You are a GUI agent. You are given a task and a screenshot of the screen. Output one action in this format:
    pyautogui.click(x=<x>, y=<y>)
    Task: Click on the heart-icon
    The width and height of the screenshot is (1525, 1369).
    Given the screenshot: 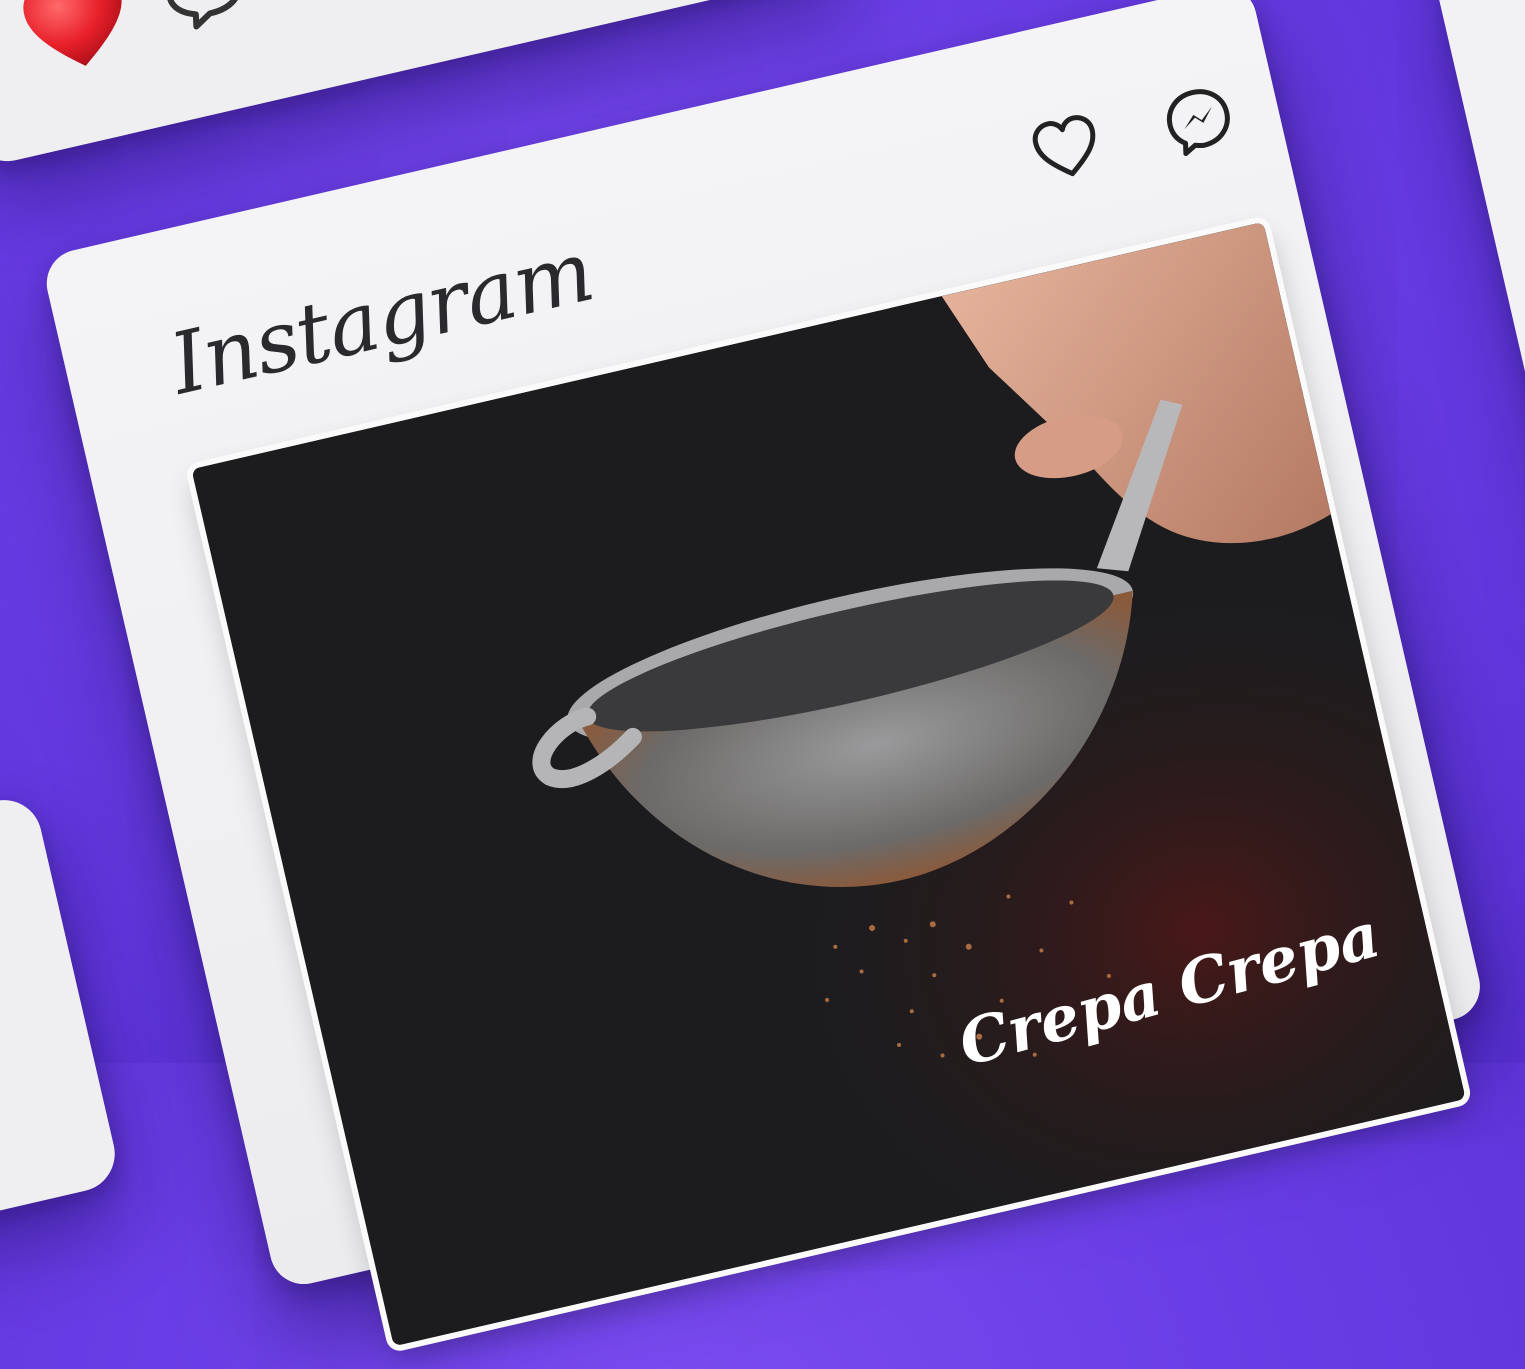 What is the action you would take?
    pyautogui.click(x=1067, y=149)
    